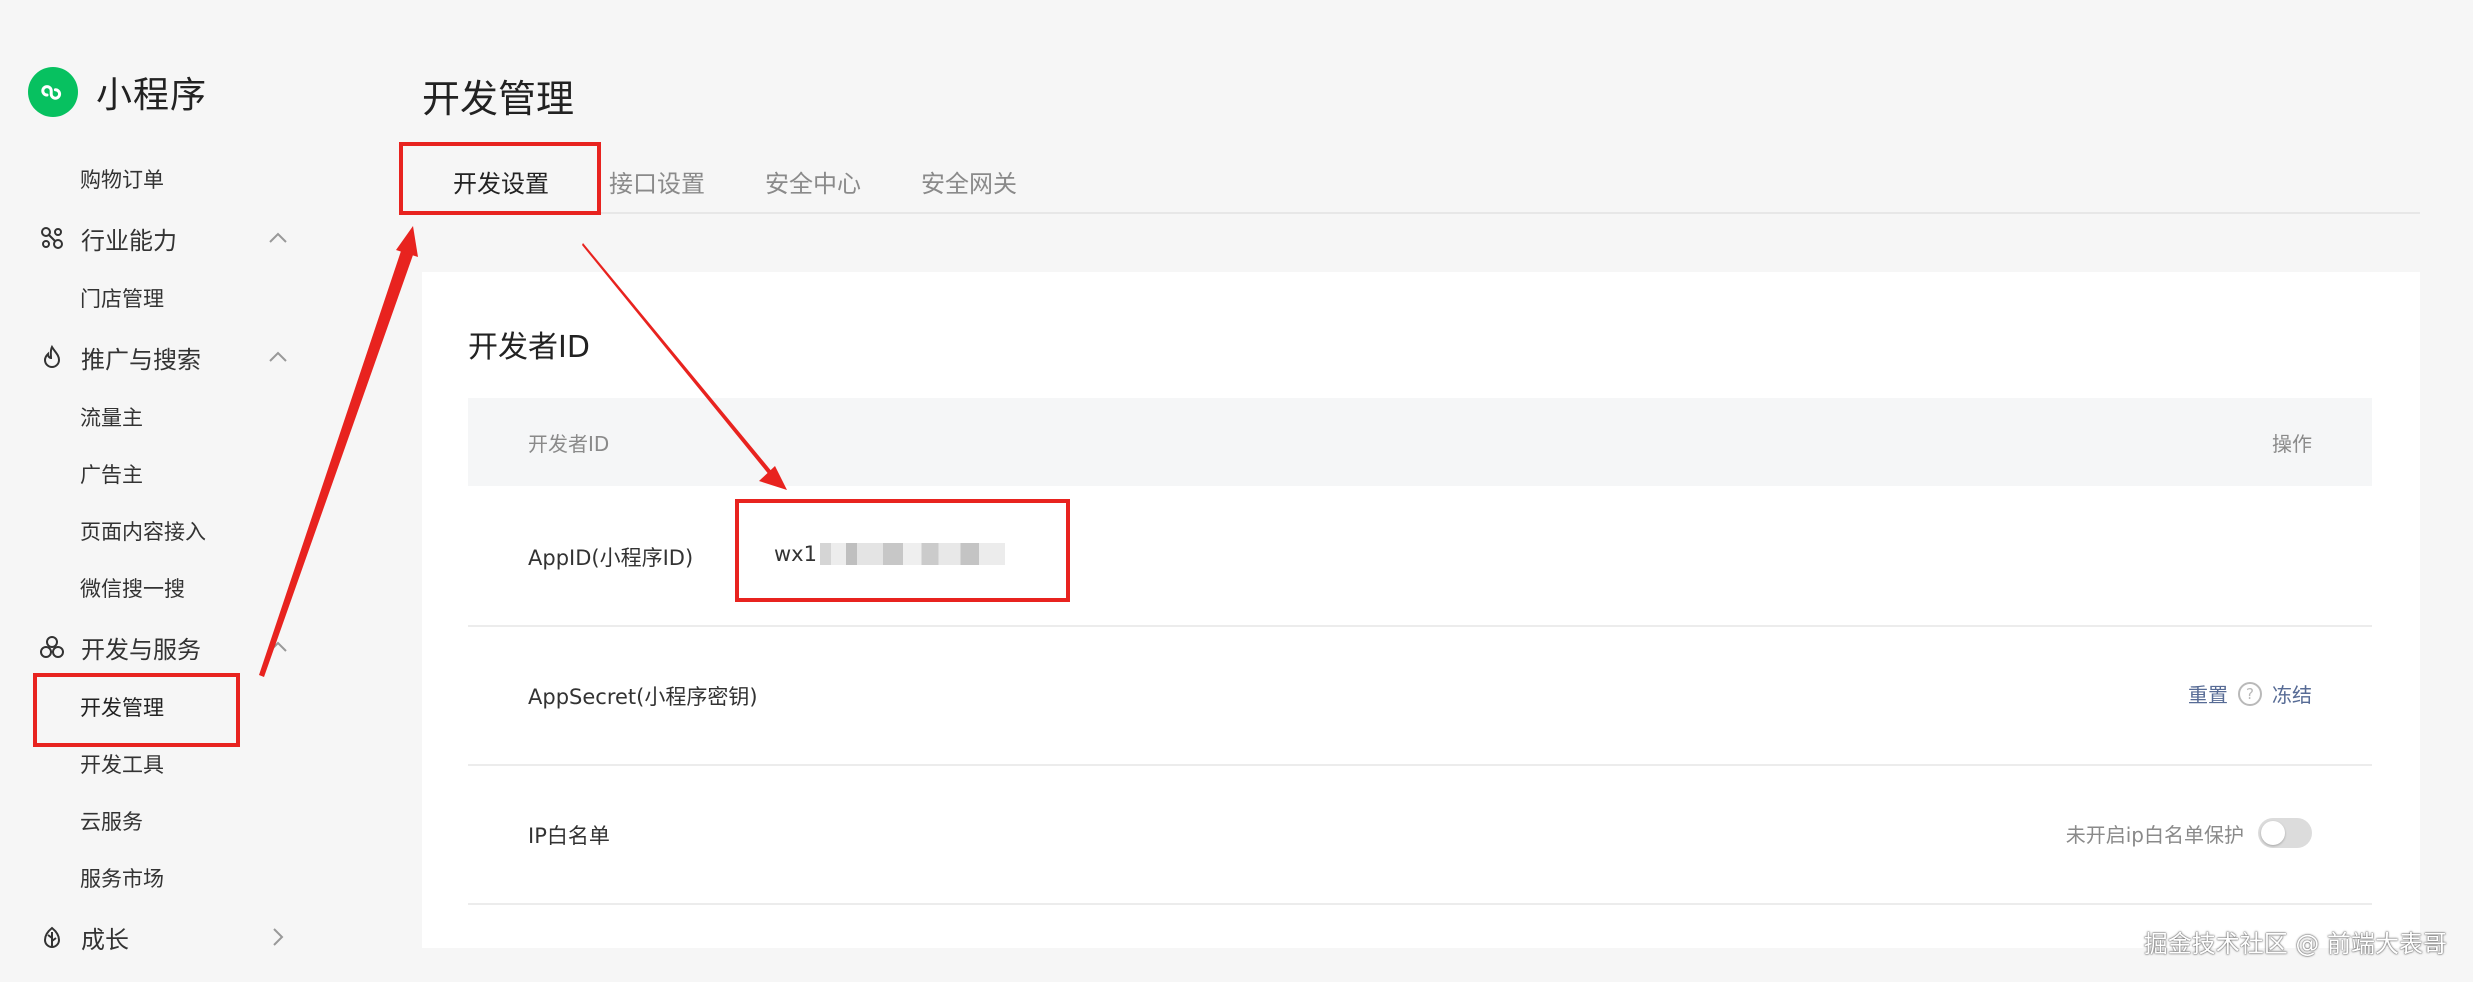 Image resolution: width=2473 pixels, height=982 pixels. What do you see at coordinates (2295, 944) in the screenshot?
I see `watermark: 掘金技术社区 @ 前端大表哥` at bounding box center [2295, 944].